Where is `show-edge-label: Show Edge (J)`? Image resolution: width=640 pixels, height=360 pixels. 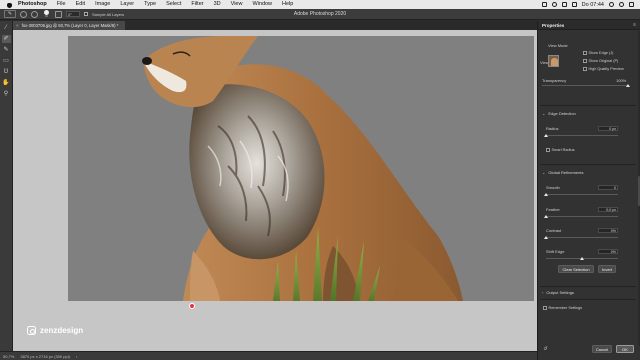
show-edge-label: Show Edge (J) is located at coordinates (601, 53).